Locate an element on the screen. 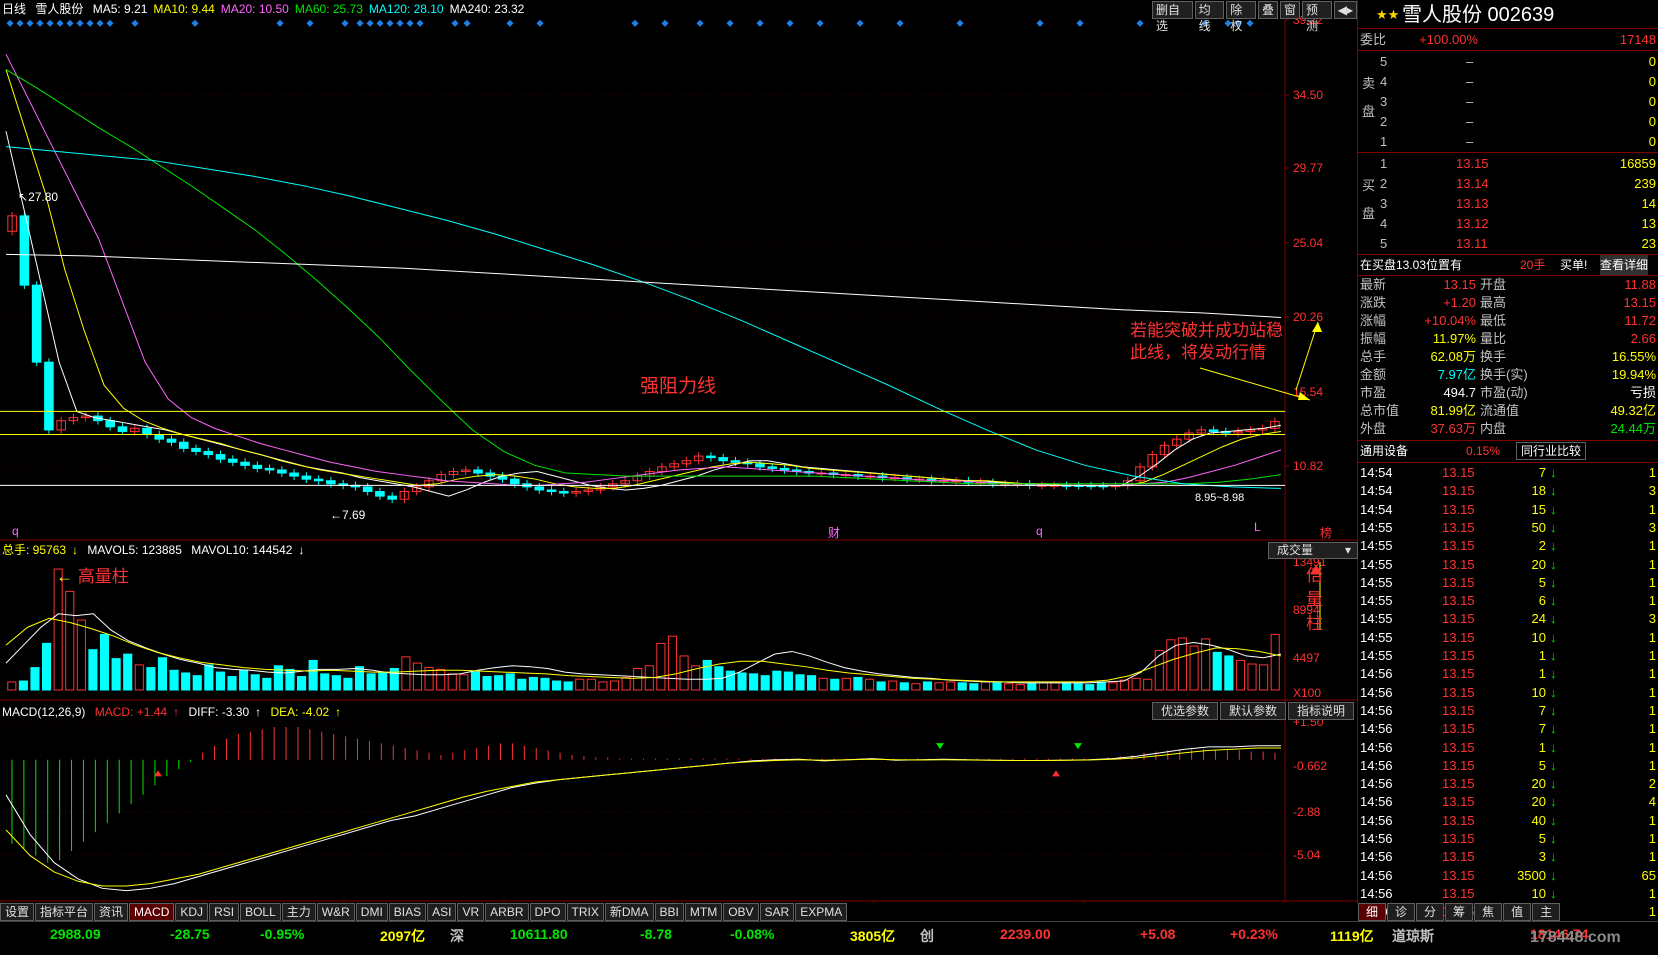 This screenshot has height=955, width=1658. indicator-tab-rsi-5: RSI is located at coordinates (224, 912).